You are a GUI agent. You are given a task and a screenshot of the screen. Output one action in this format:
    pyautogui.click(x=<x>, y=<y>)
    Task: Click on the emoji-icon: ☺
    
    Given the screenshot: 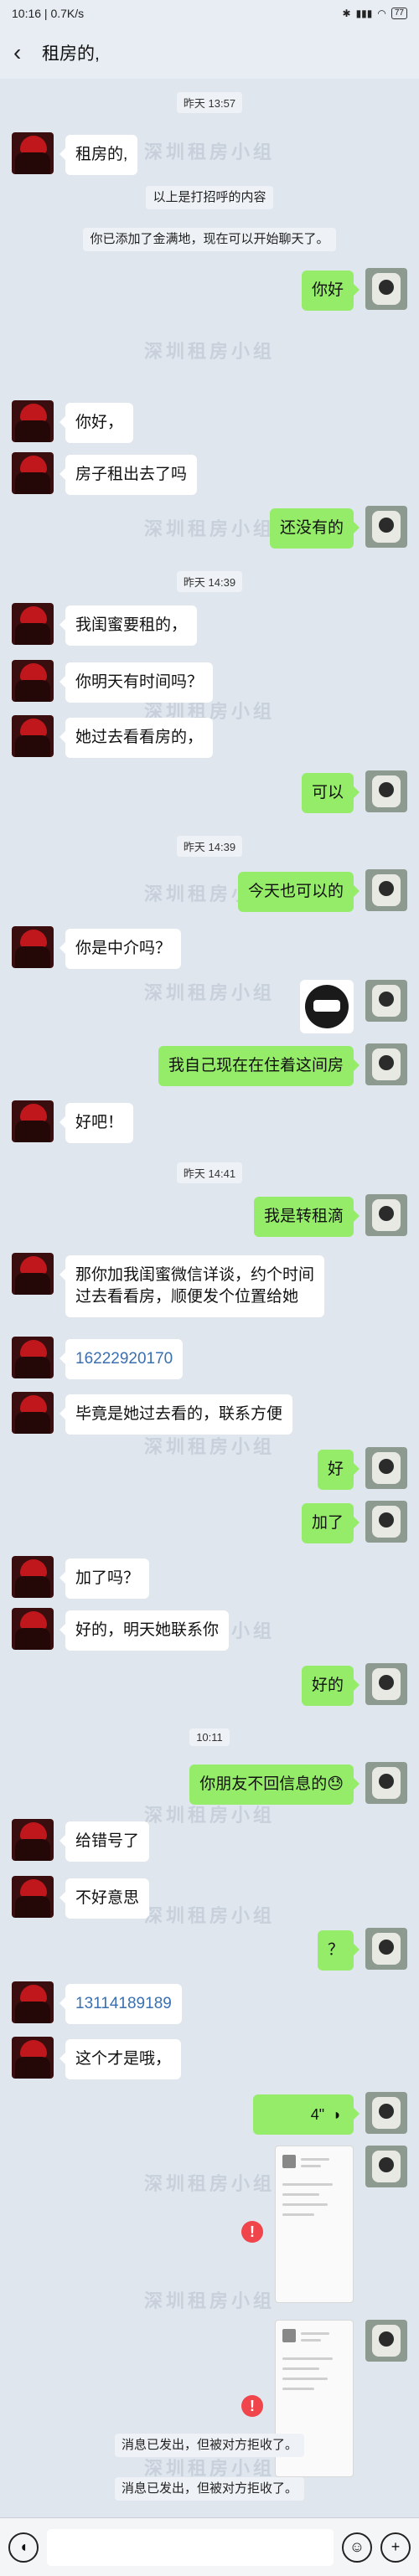 What is the action you would take?
    pyautogui.click(x=357, y=2547)
    